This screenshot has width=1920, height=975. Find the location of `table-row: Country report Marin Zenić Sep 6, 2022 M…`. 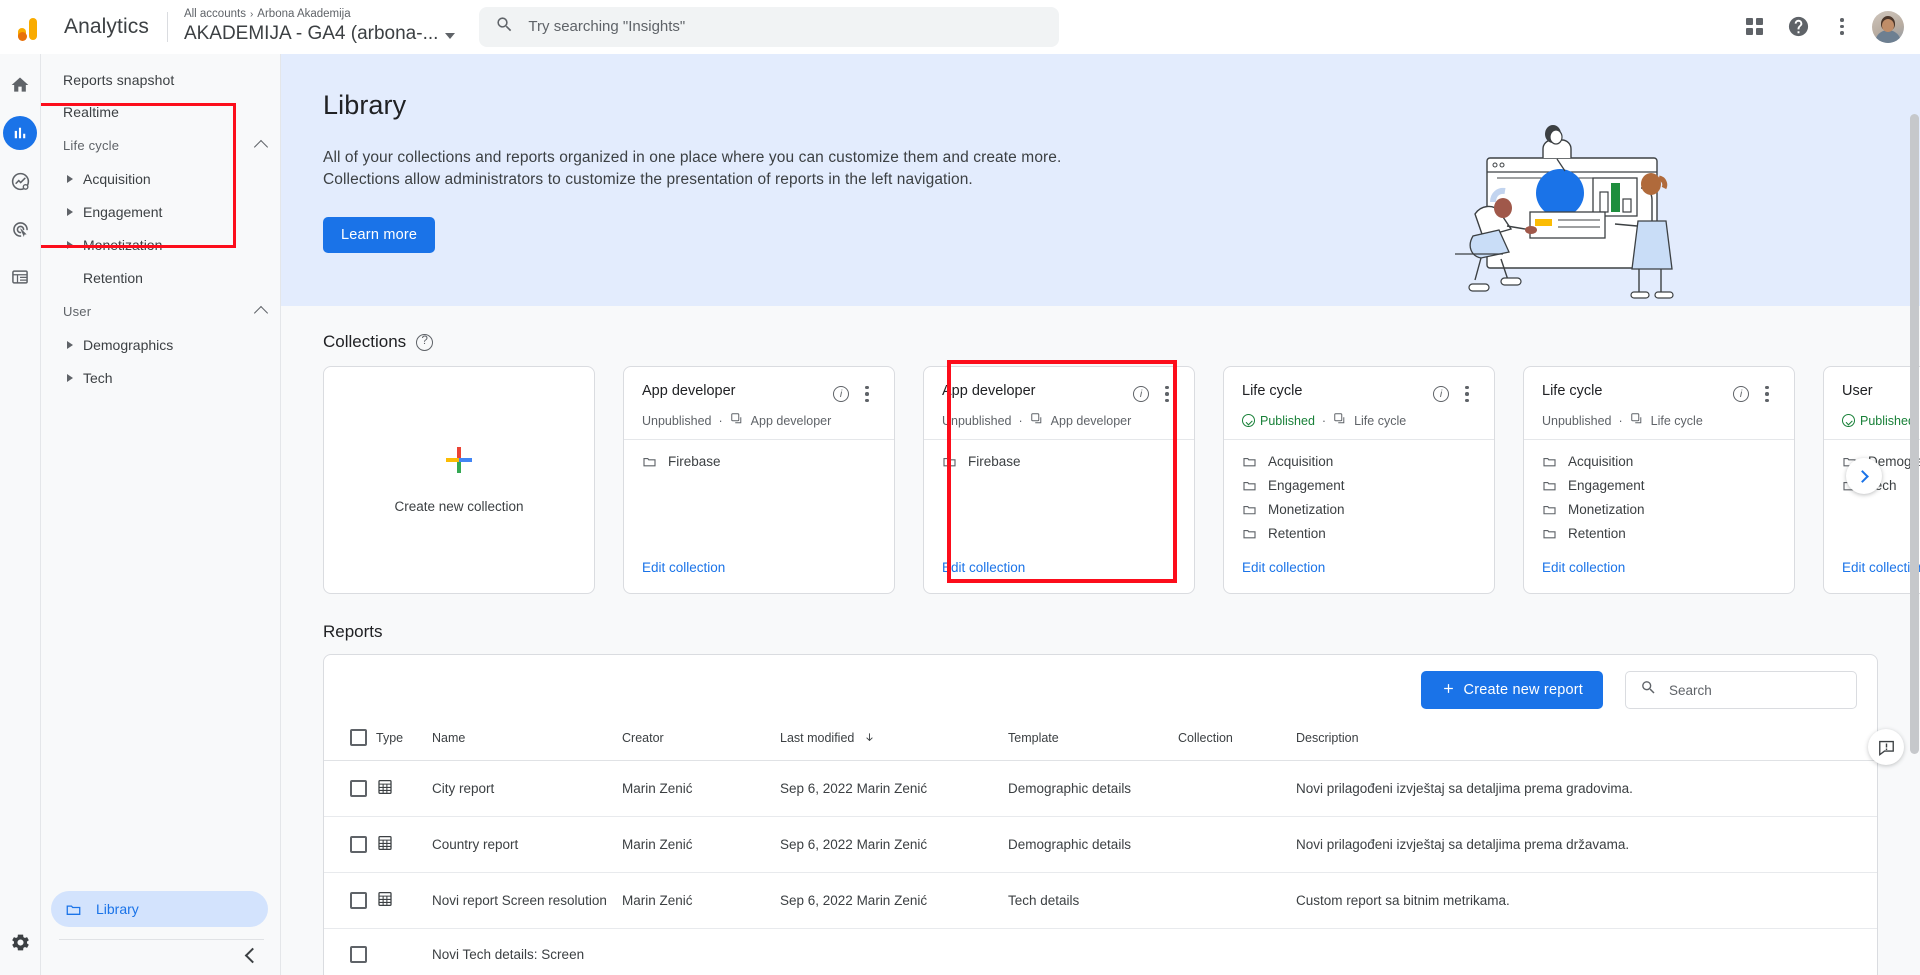

table-row: Country report Marin Zenić Sep 6, 2022 M… is located at coordinates (1100, 844).